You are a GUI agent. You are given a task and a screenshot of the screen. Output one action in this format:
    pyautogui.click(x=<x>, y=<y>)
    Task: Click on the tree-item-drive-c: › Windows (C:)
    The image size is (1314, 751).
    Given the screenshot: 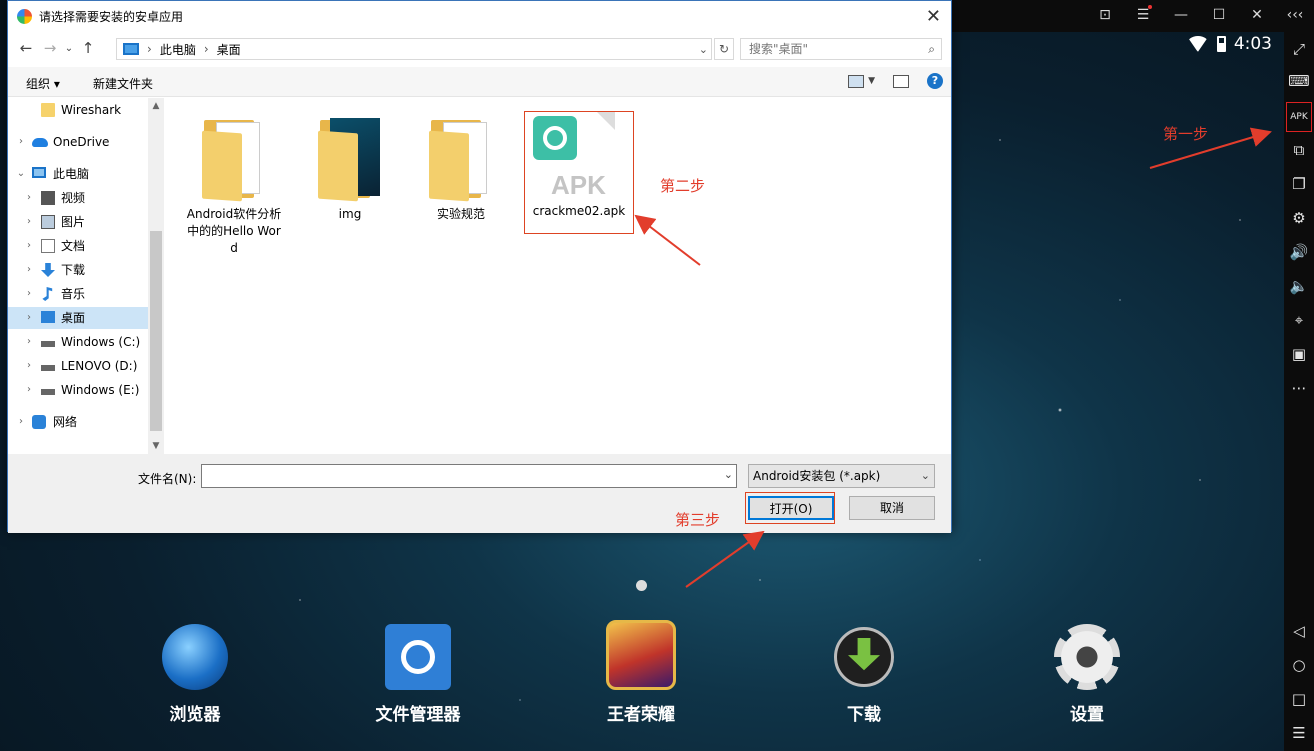 What is the action you would take?
    pyautogui.click(x=78, y=342)
    